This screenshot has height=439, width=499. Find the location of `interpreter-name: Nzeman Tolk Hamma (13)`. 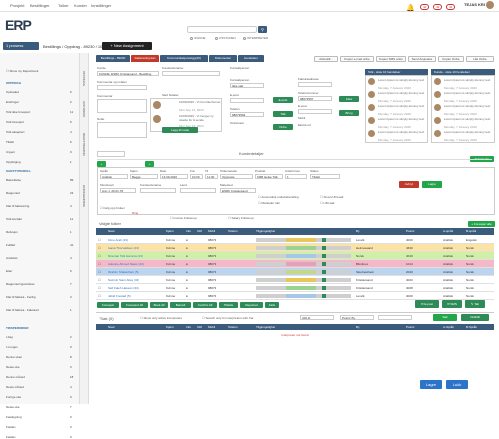

interpreter-name: Nzeman Tolk Hamma (13) is located at coordinates (125, 256).